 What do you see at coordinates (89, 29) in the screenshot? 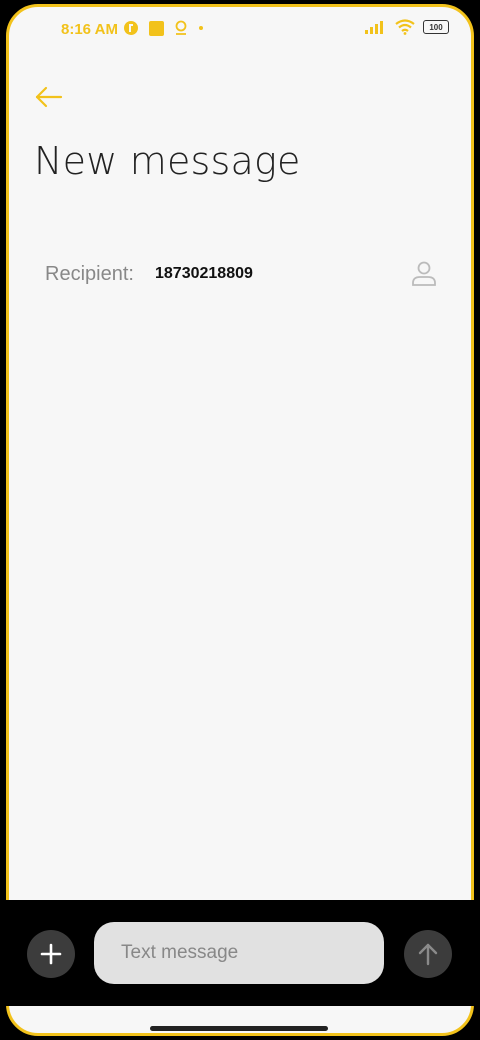
I see `status-time: 8:16 AM` at bounding box center [89, 29].